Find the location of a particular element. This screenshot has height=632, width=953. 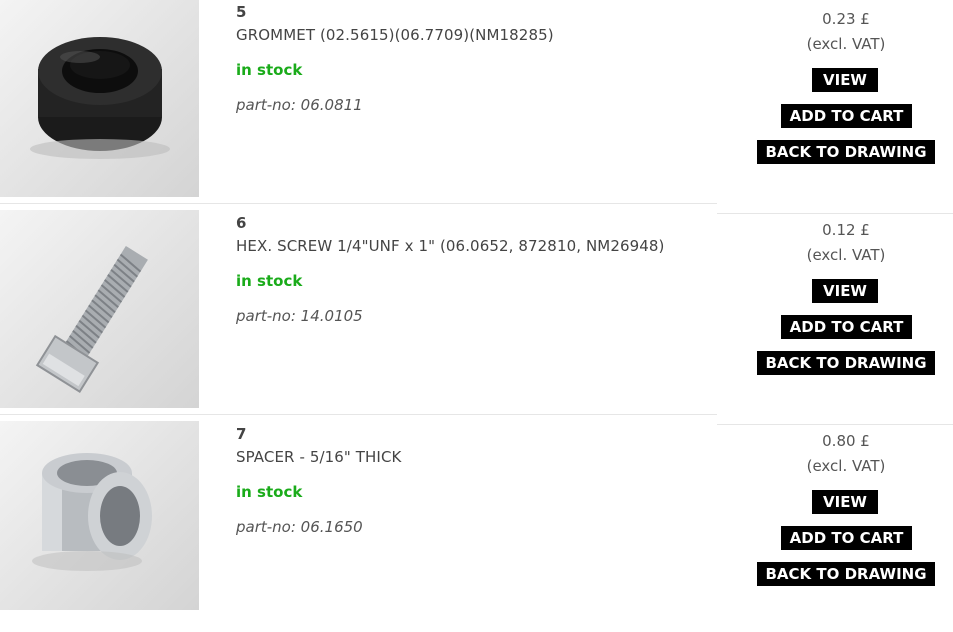

grommet-photo is located at coordinates (99, 98).